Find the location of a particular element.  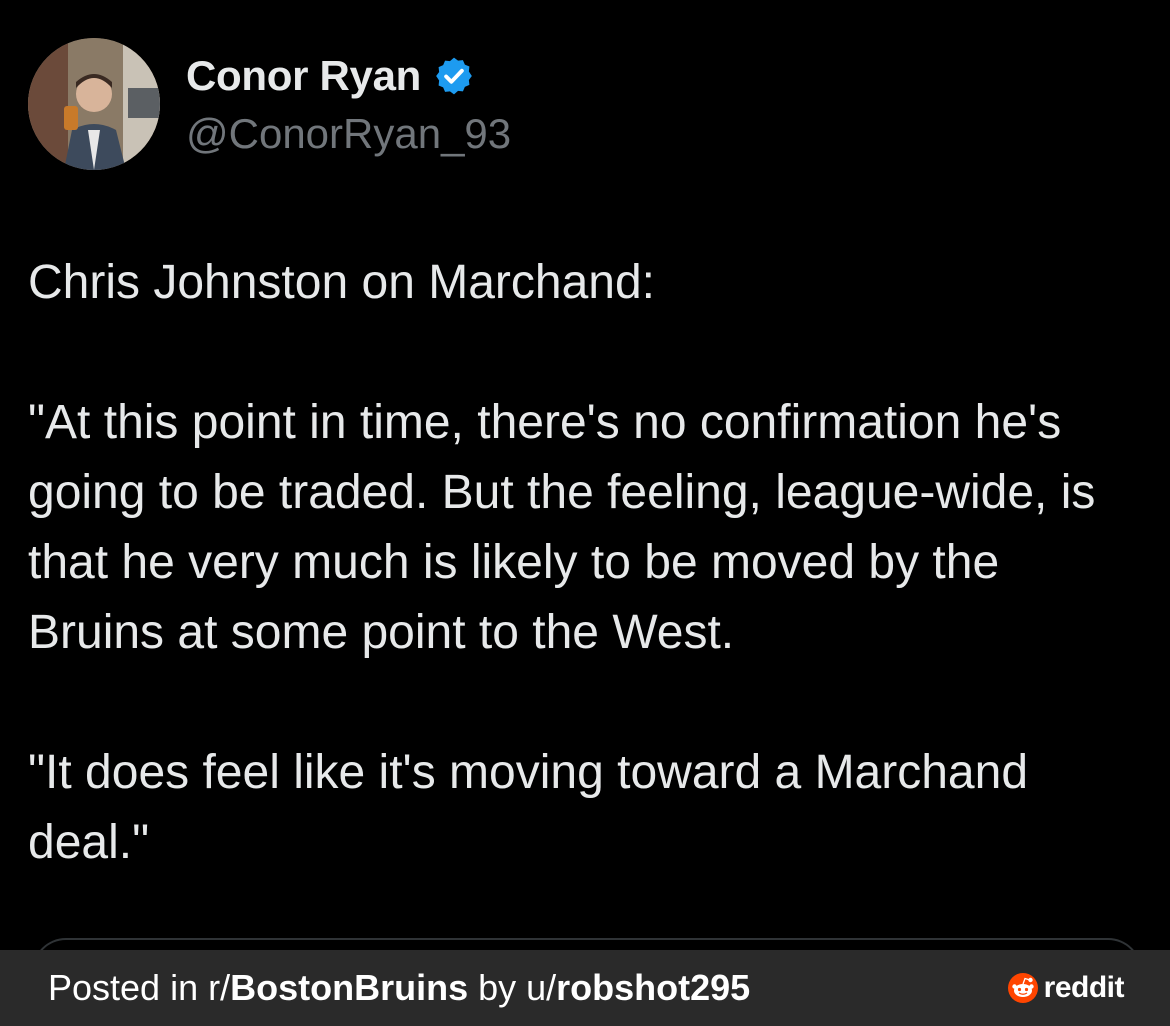

reddit-snoo-icon is located at coordinates (1022, 988).